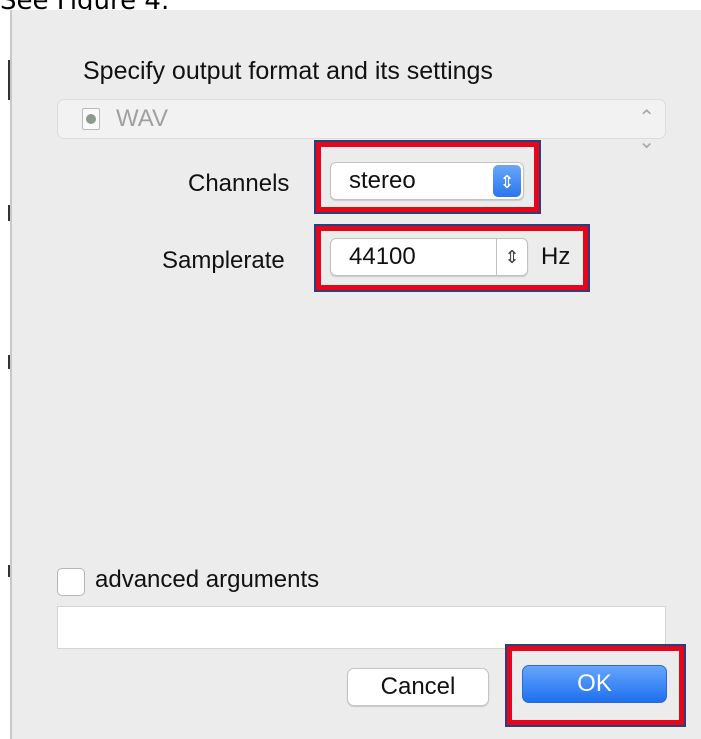 The image size is (701, 739). Describe the element at coordinates (71, 582) in the screenshot. I see `advanced-arguments-checkbox` at that location.